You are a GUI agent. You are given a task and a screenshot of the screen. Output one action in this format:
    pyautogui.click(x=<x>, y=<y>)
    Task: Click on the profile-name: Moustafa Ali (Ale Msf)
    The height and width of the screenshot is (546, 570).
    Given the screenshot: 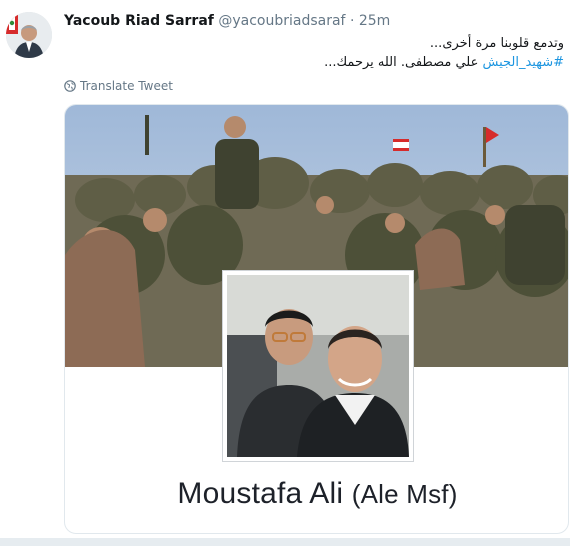 What is the action you would take?
    pyautogui.click(x=316, y=494)
    